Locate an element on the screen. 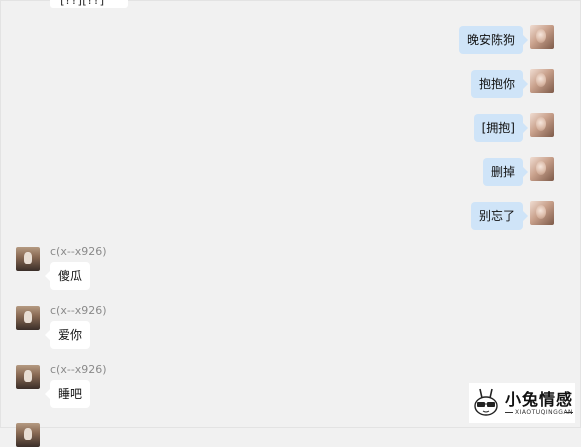 The height and width of the screenshot is (447, 581). sent-message-bubble: 晚安陈狗 is located at coordinates (493, 40).